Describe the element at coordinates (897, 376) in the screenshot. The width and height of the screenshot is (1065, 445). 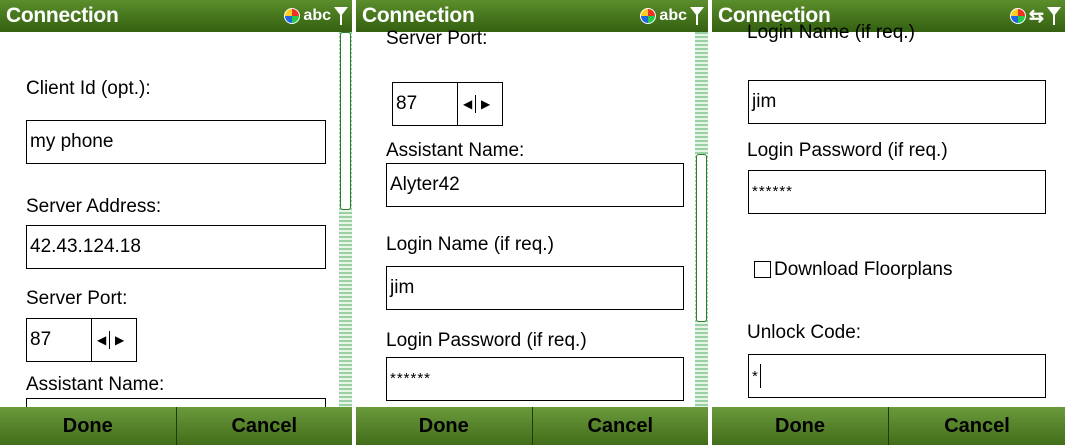
I see `unlock-code-field: *` at that location.